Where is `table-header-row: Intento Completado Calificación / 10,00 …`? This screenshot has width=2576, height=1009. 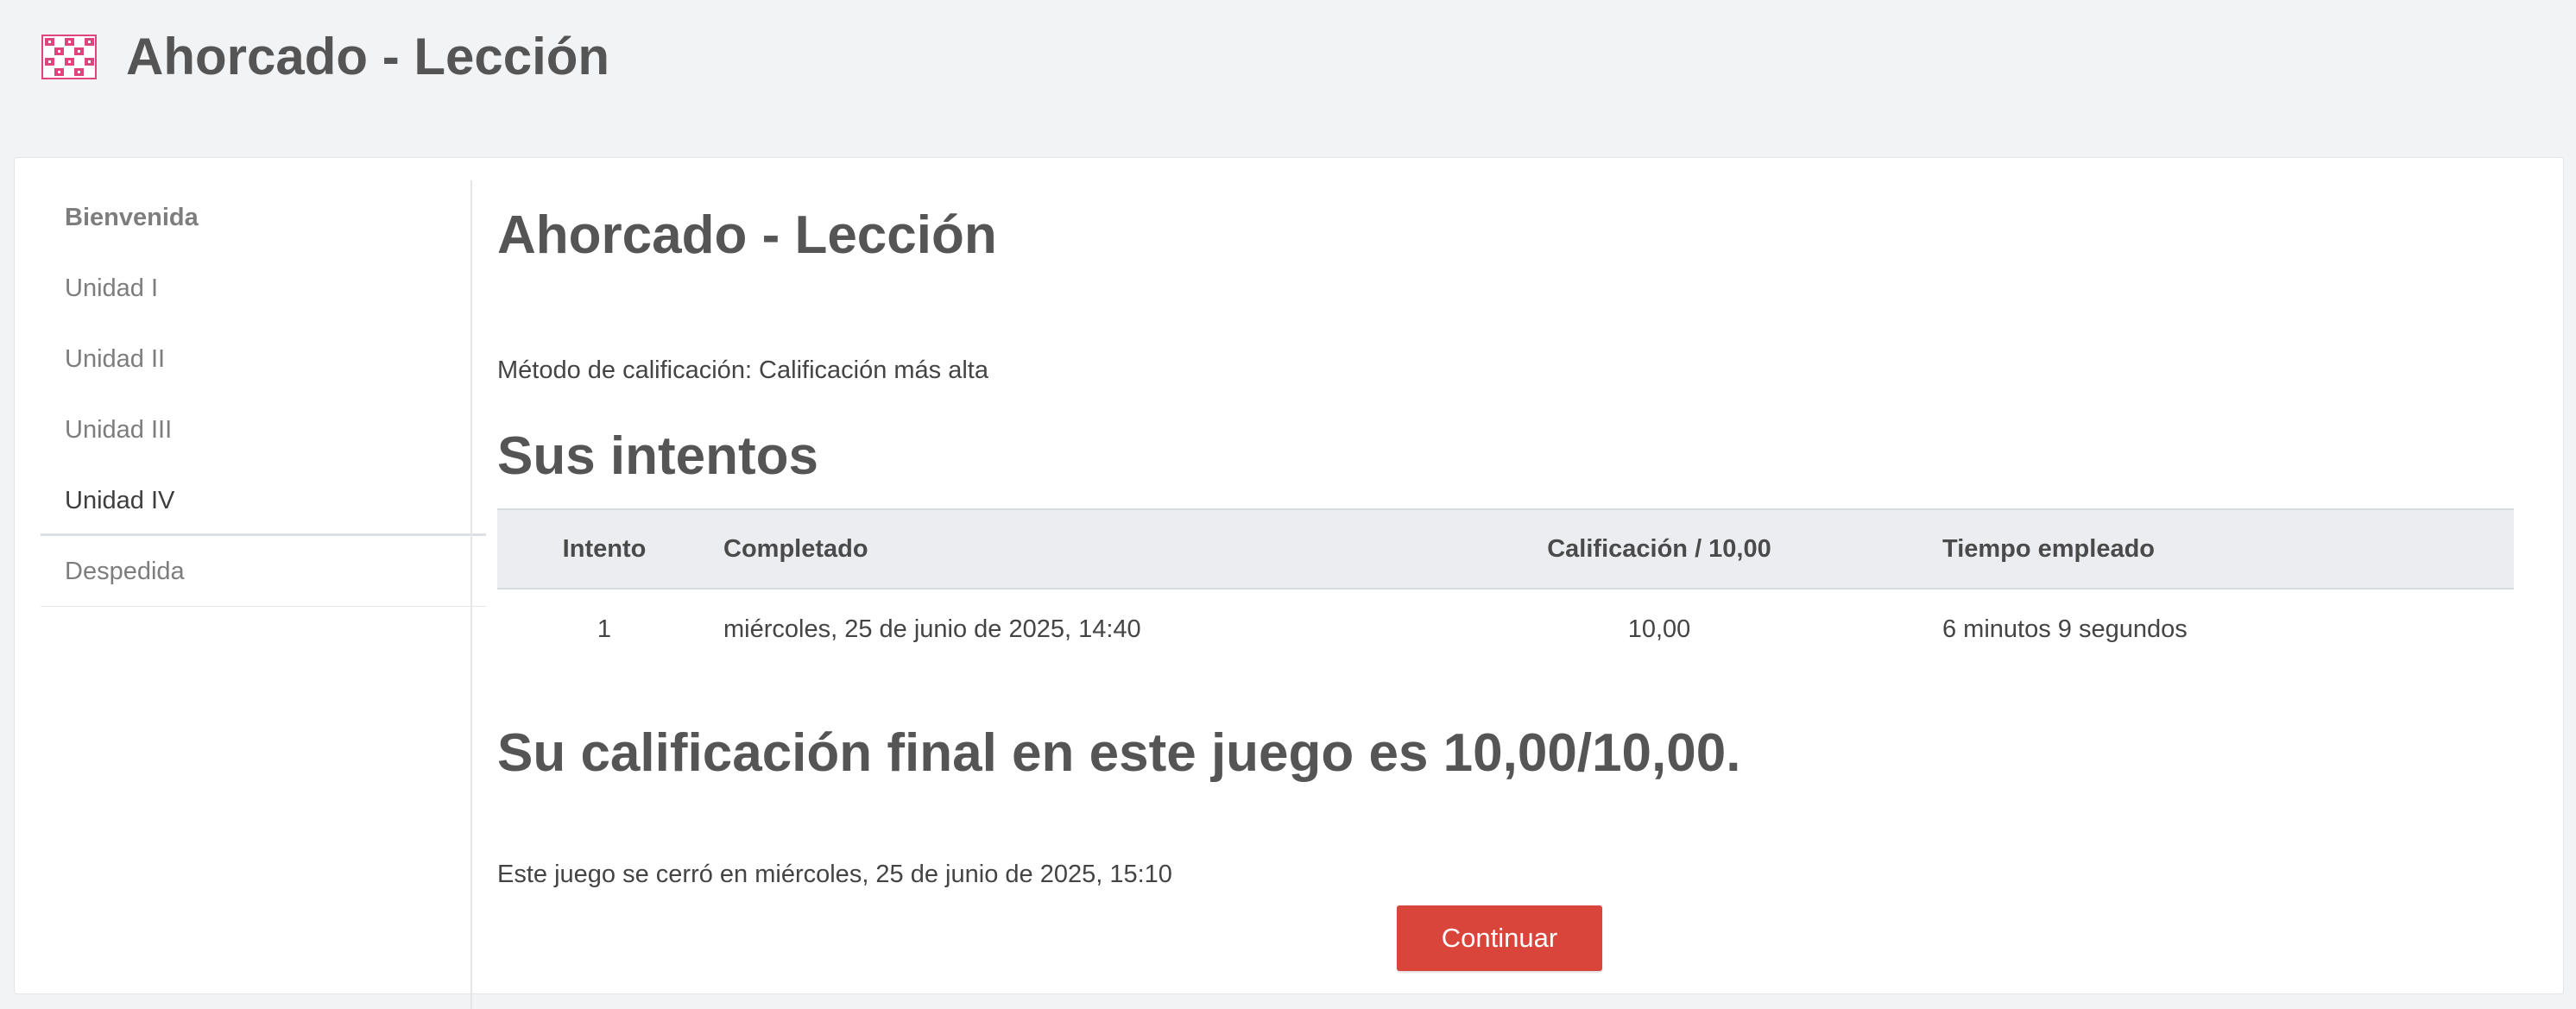
table-header-row: Intento Completado Calificación / 10,00 … is located at coordinates (1505, 549).